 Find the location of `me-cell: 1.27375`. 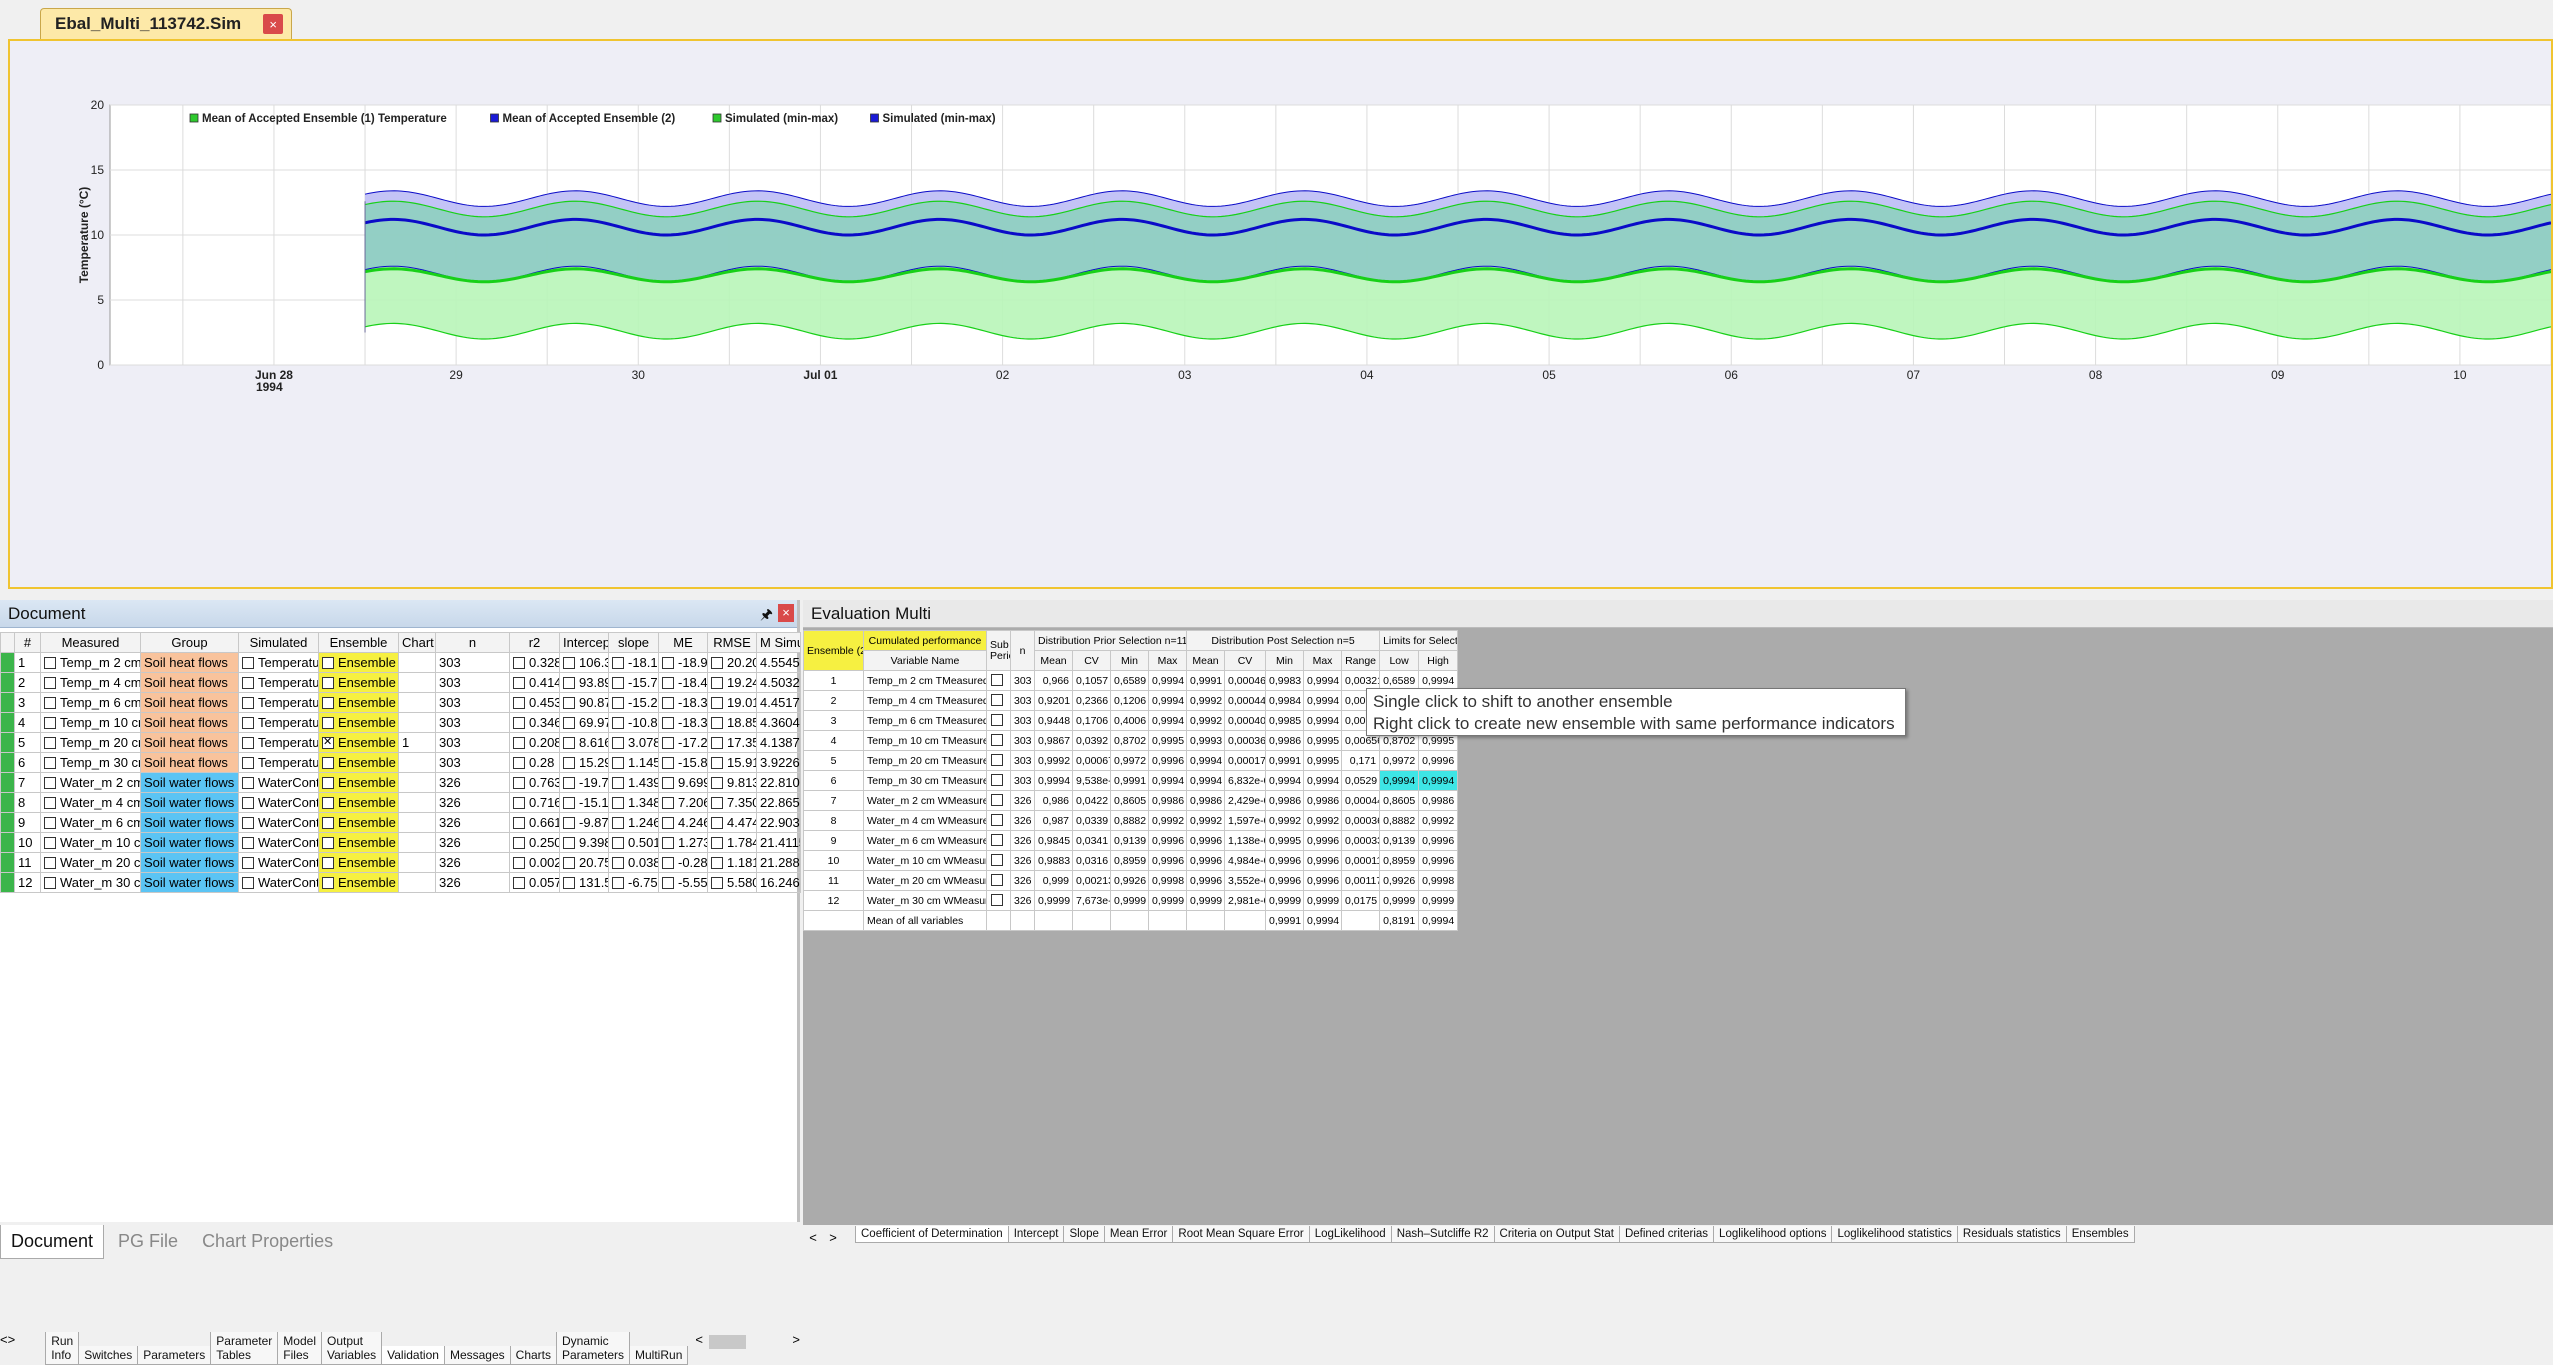

me-cell: 1.27375 is located at coordinates (683, 842).